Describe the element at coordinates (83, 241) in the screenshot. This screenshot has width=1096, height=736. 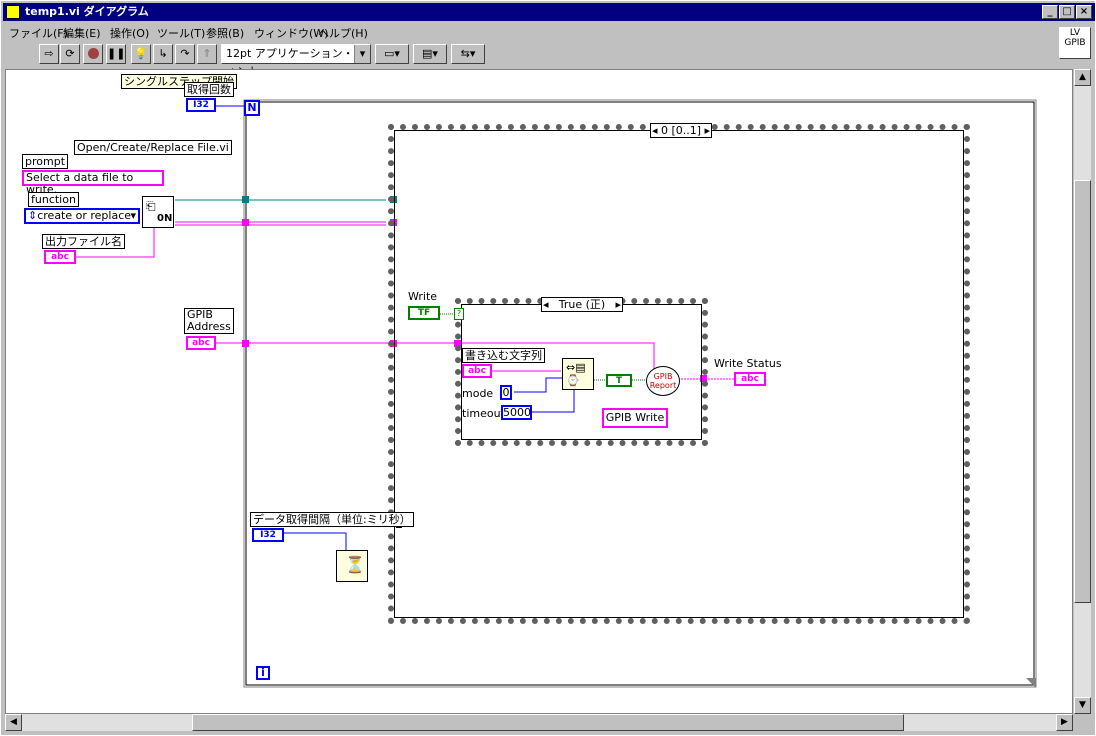
I see `output-file-label: 出力ファイル名` at that location.